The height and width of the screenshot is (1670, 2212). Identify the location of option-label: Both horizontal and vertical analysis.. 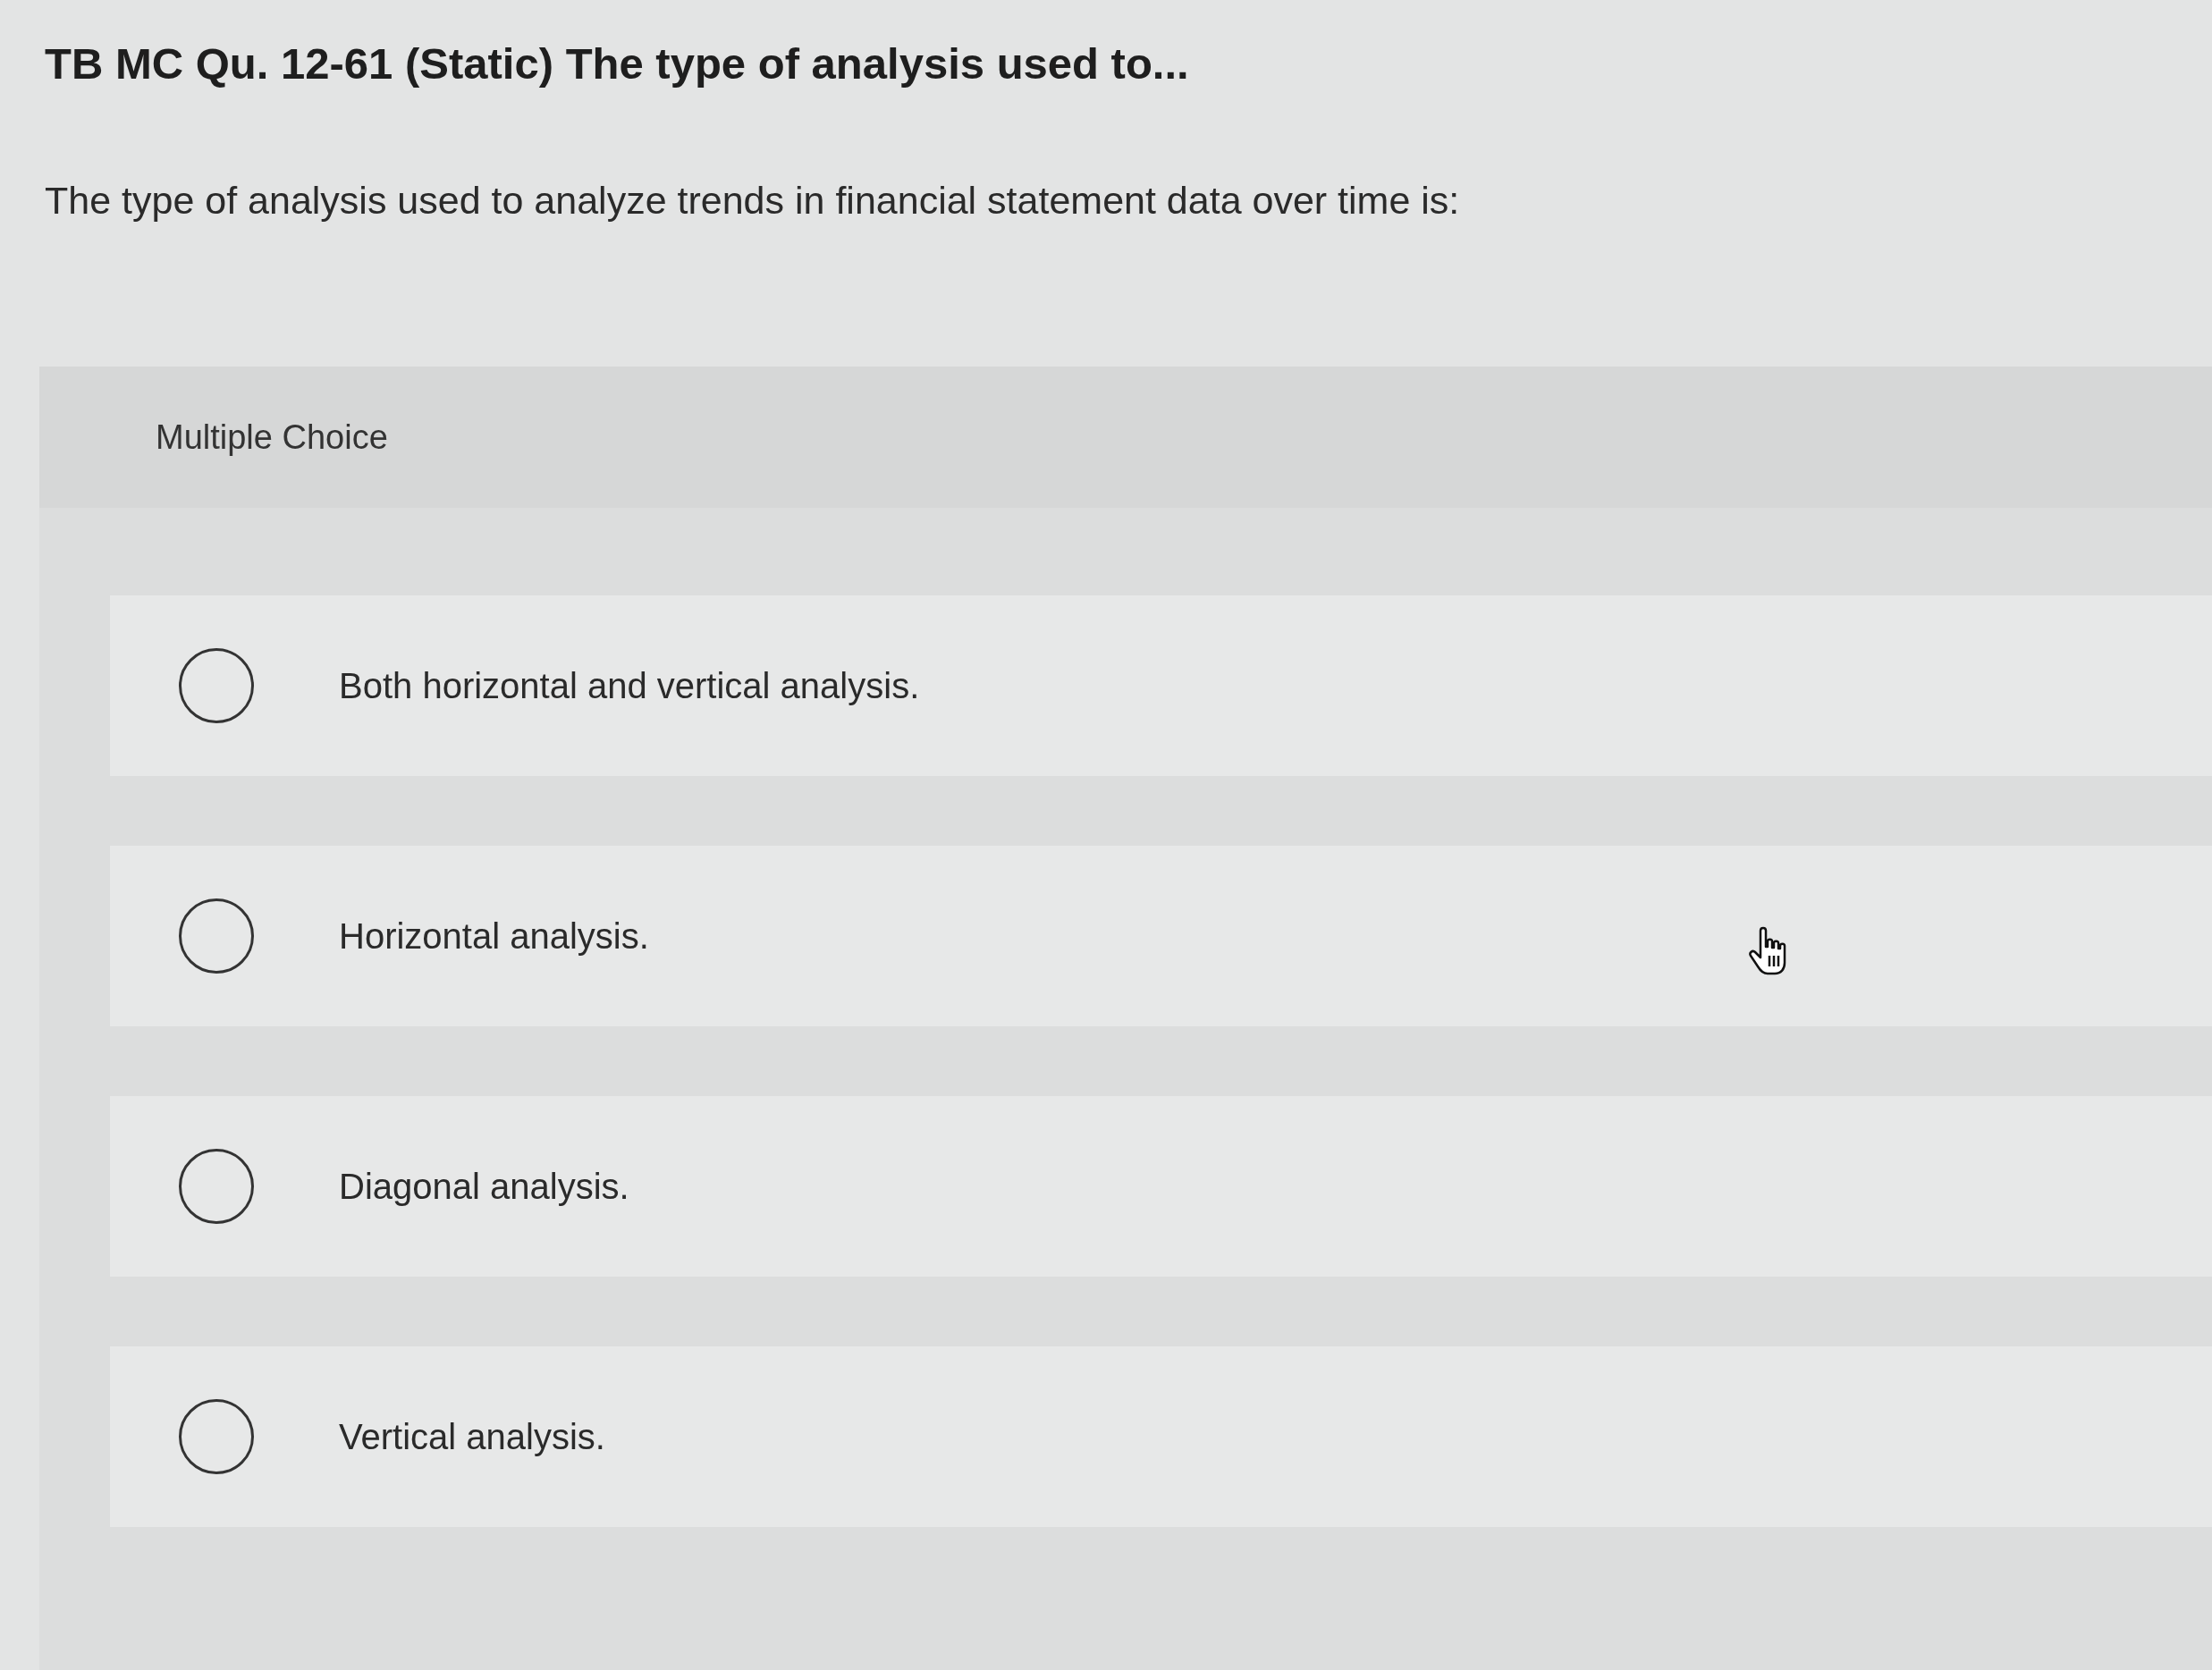
(629, 685).